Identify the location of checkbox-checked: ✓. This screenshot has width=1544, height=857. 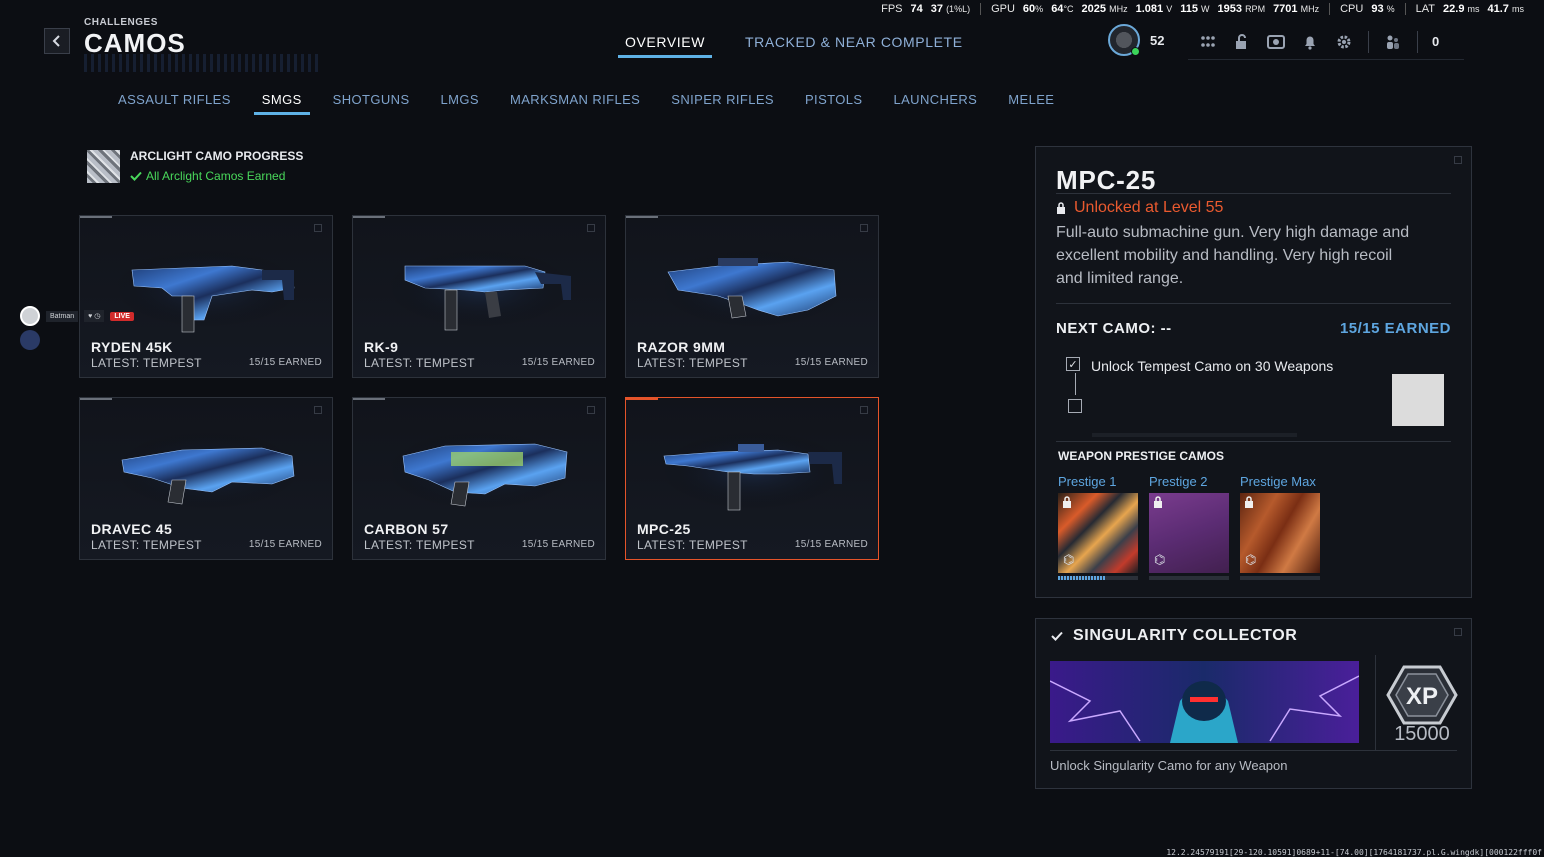
(1073, 364).